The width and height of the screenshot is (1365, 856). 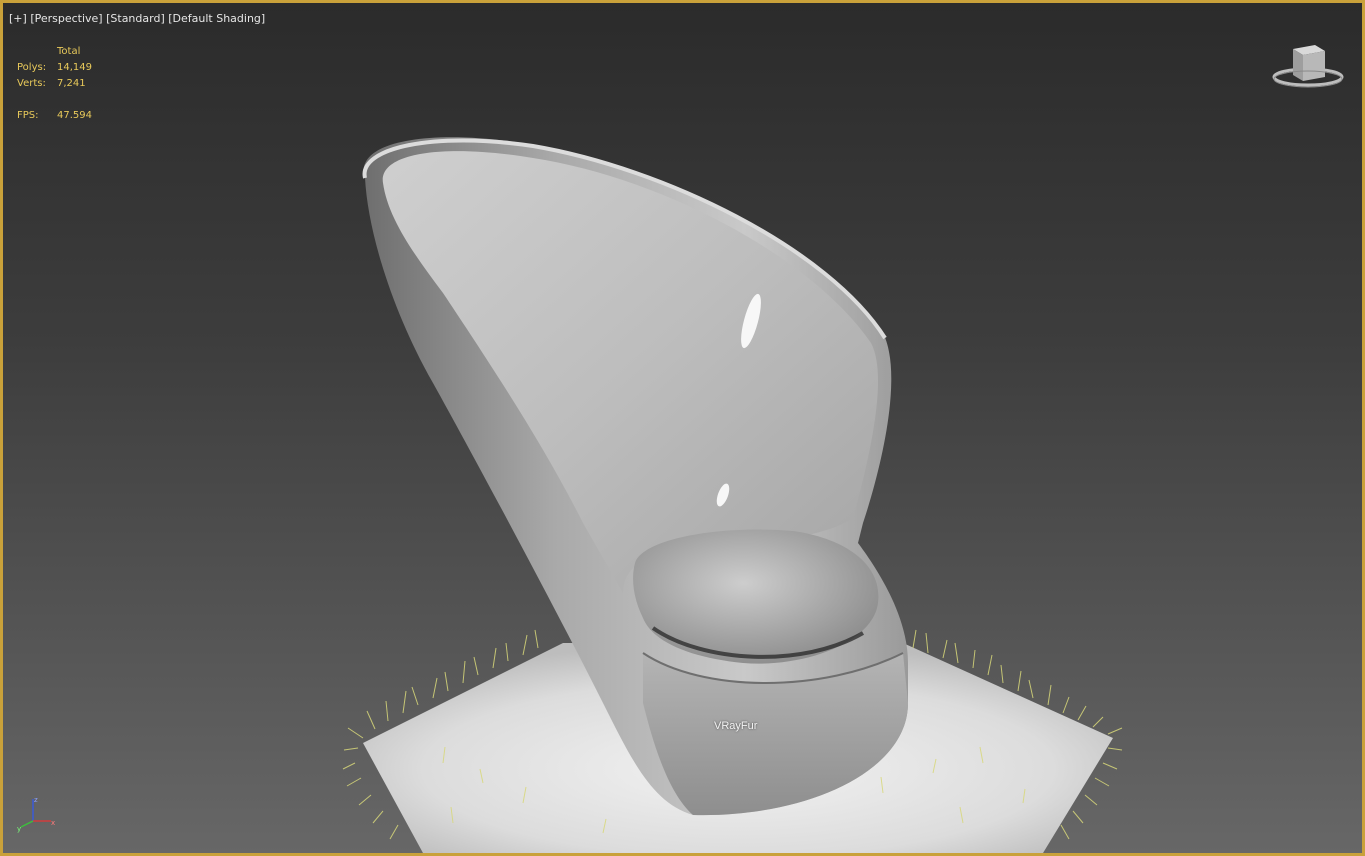 What do you see at coordinates (71, 83) in the screenshot?
I see `stats-verts-value: 7,241` at bounding box center [71, 83].